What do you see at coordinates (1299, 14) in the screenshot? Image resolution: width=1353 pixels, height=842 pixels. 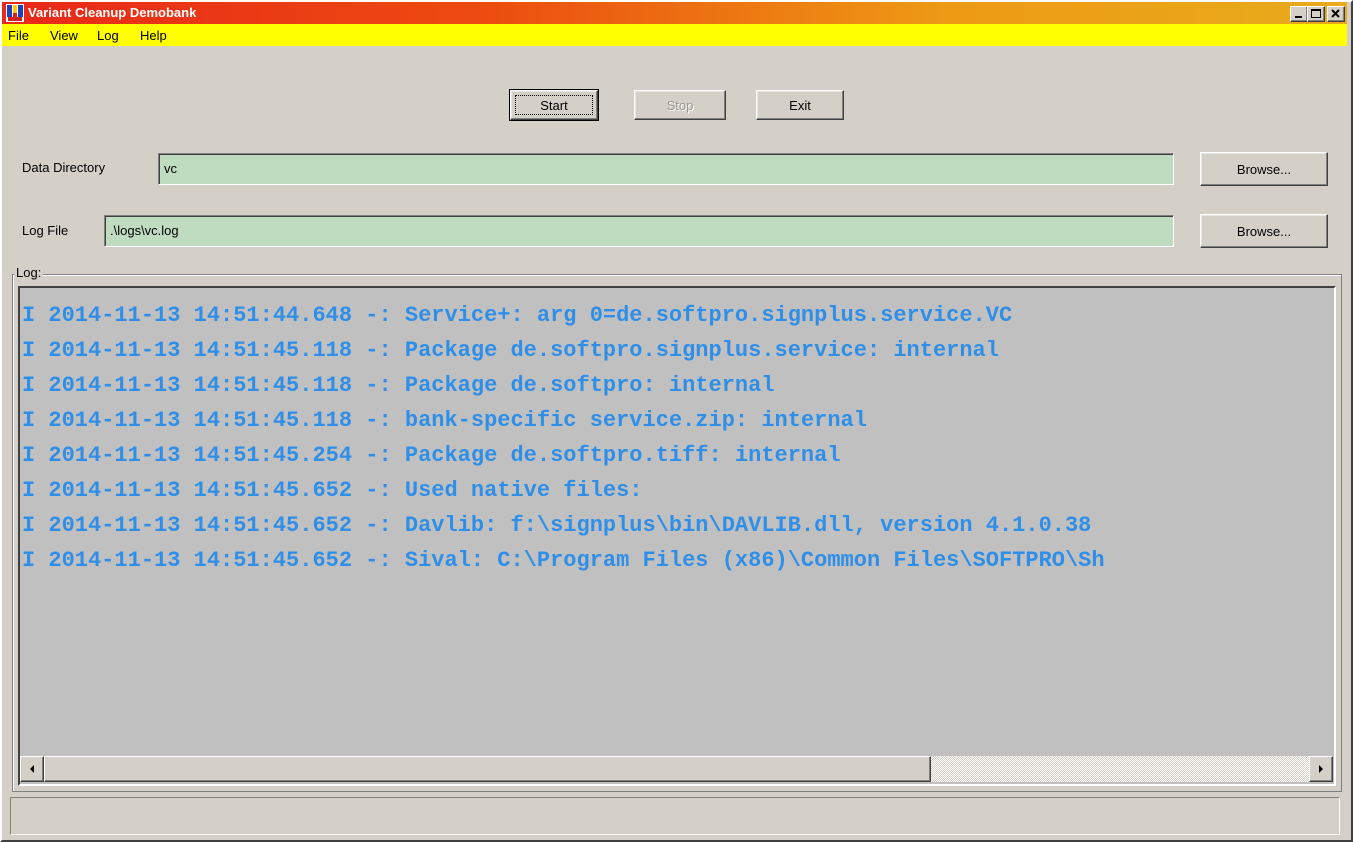 I see `minimize-button` at bounding box center [1299, 14].